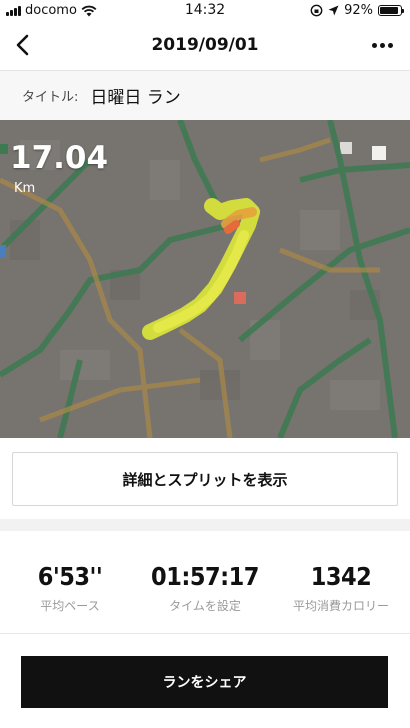 The width and height of the screenshot is (410, 728). I want to click on stat-label: タイムを設定, so click(205, 606).